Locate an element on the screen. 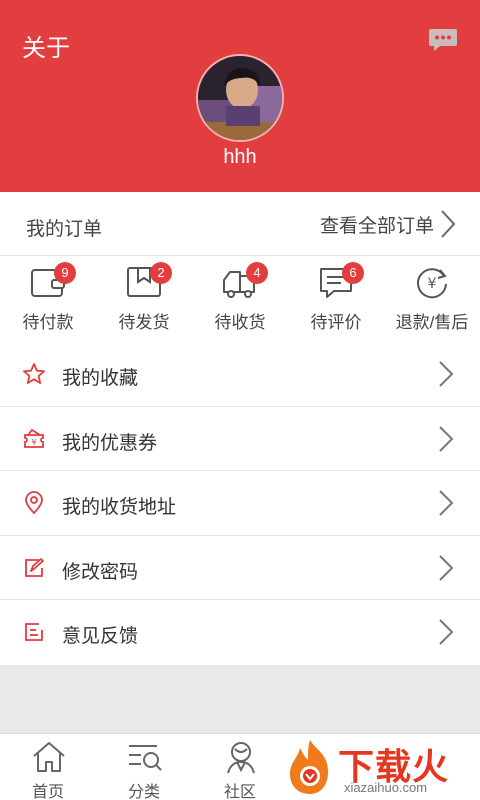  order-status-label: 待评价 is located at coordinates (336, 322).